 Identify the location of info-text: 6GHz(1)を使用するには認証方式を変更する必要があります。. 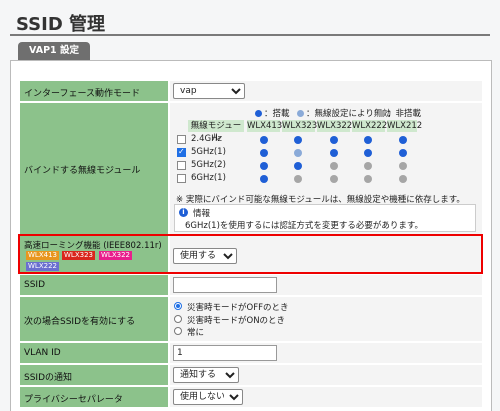
(304, 226).